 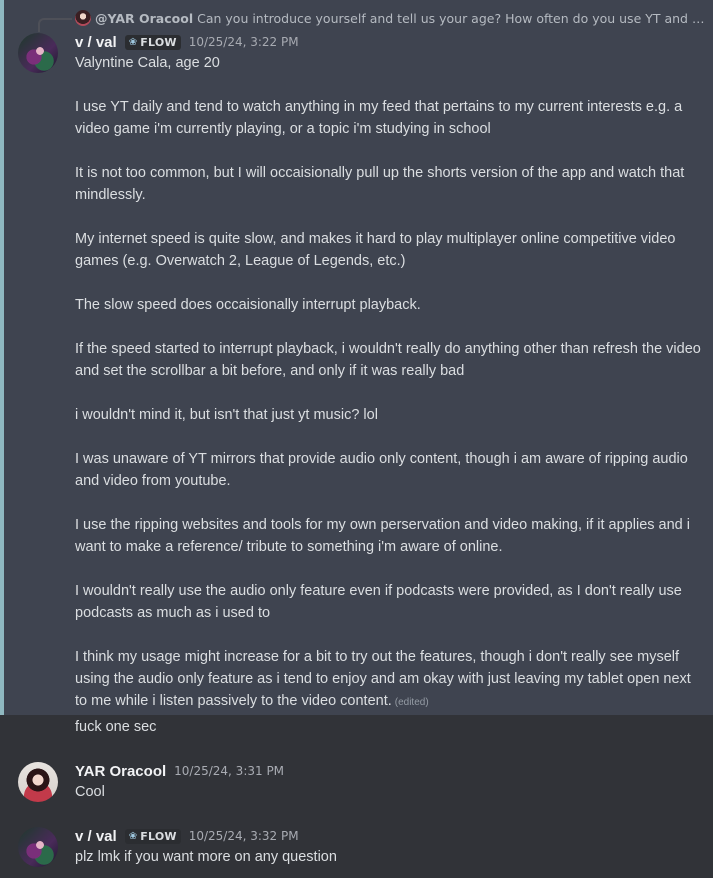 What do you see at coordinates (390, 857) in the screenshot?
I see `message-content: plz lmk if you want more on any question` at bounding box center [390, 857].